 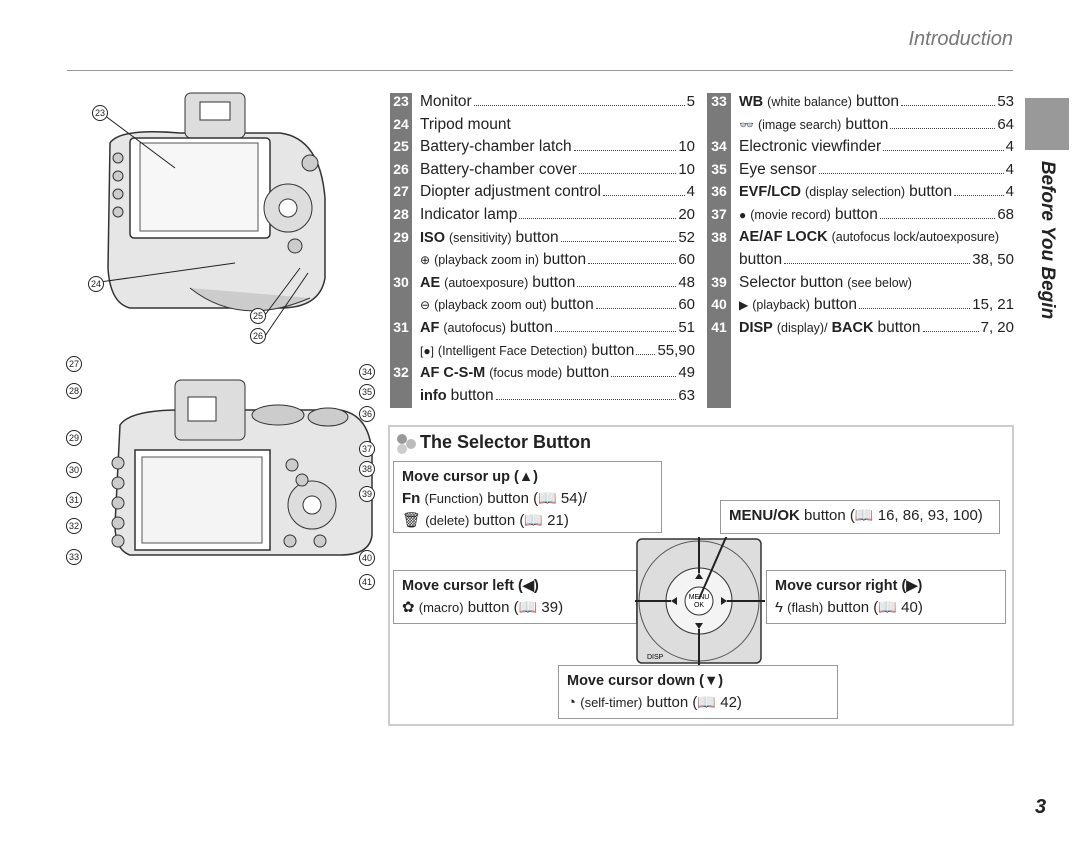 I want to click on item-text: Tripod mount, so click(x=557, y=125).